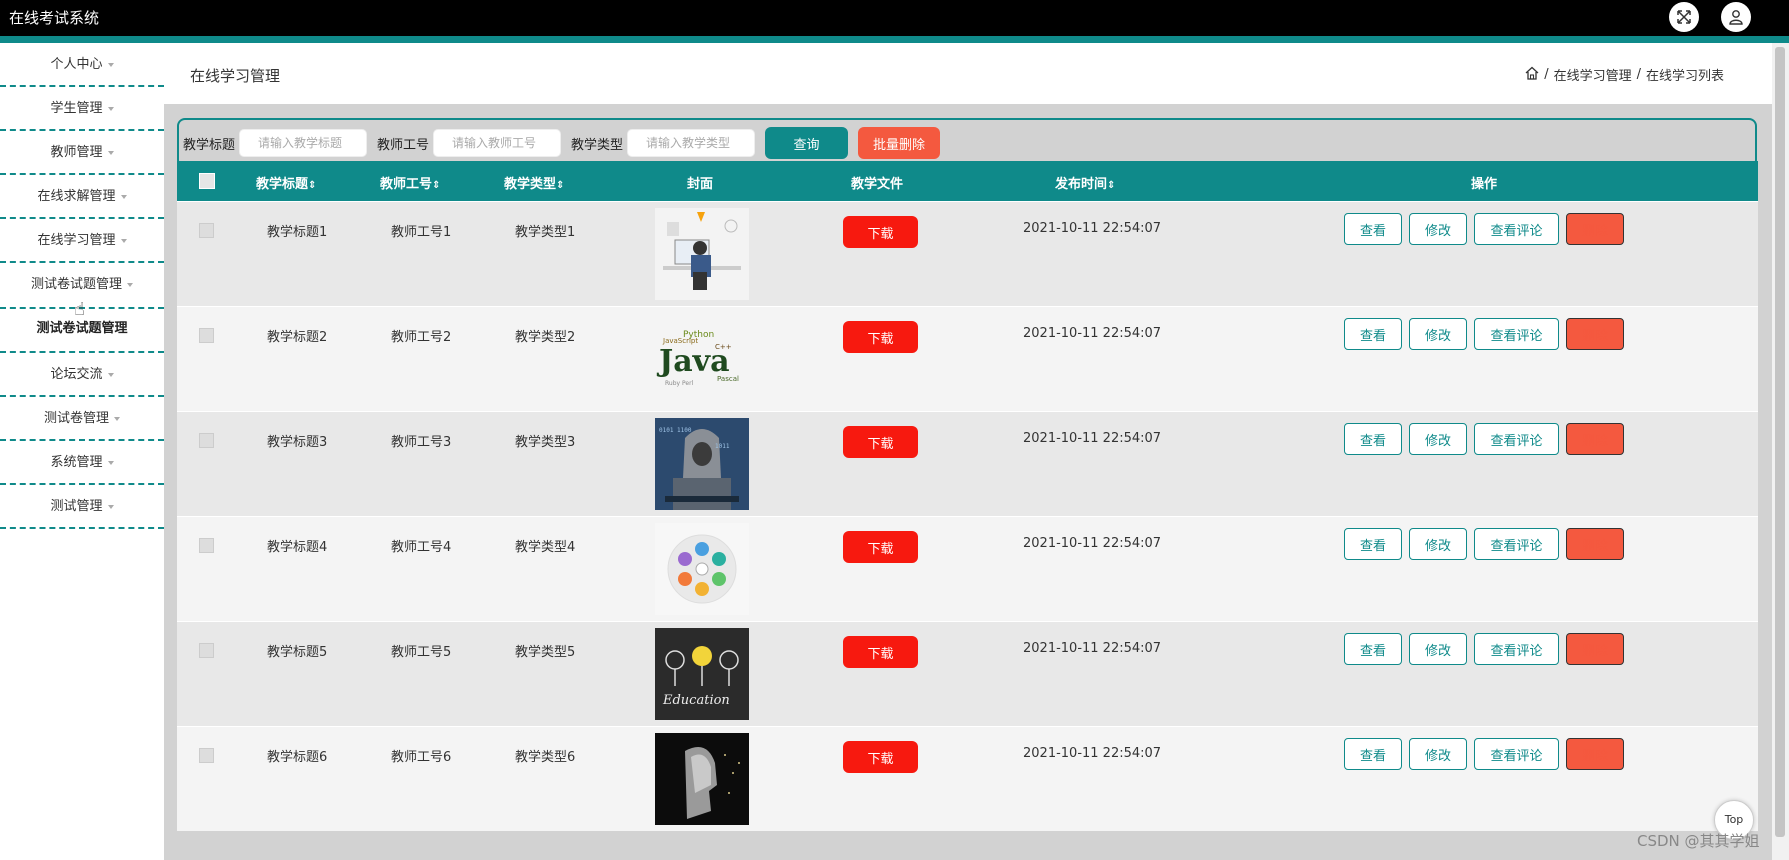  What do you see at coordinates (297, 337) in the screenshot?
I see `cell-title: 教学标题2` at bounding box center [297, 337].